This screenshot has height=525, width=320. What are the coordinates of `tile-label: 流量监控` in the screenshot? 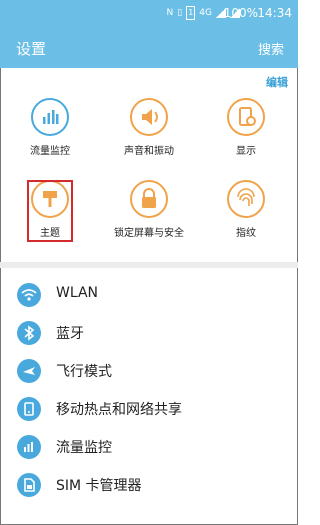 It's located at (50, 151).